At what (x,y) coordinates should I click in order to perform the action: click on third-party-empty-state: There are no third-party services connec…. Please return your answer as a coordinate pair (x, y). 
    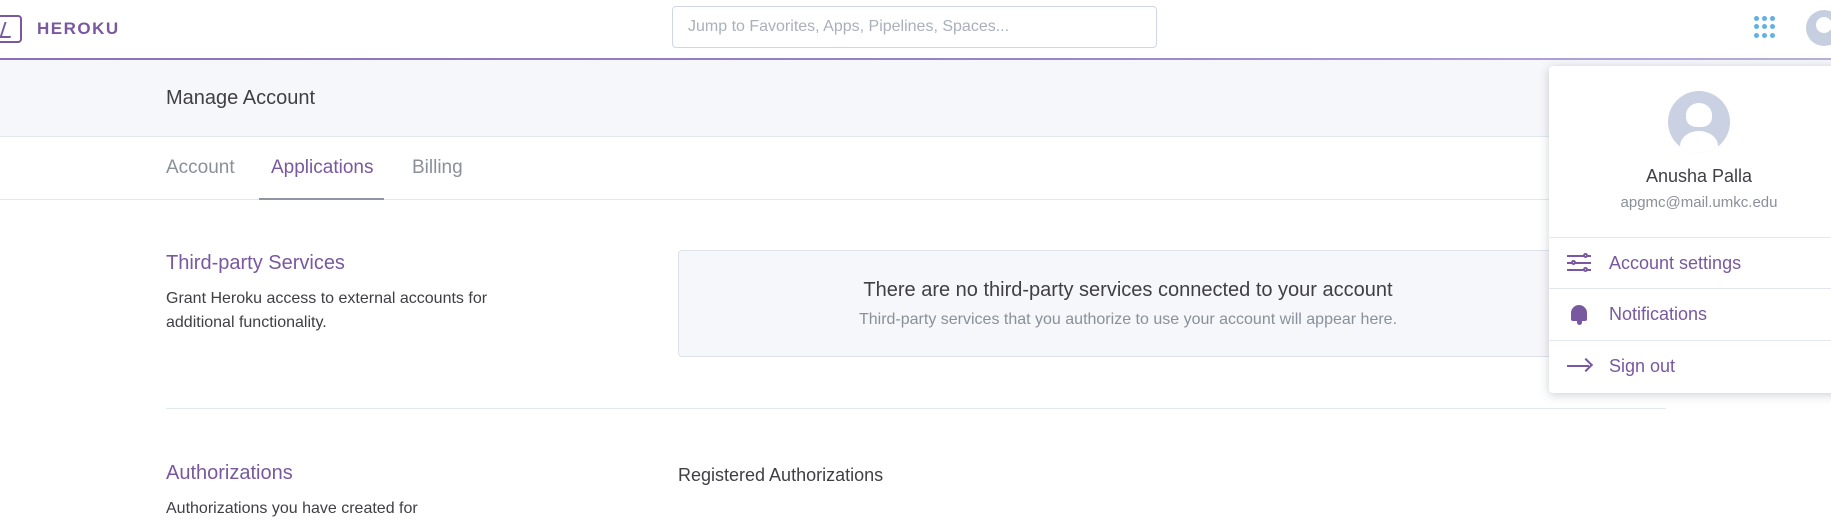
    Looking at the image, I should click on (1128, 303).